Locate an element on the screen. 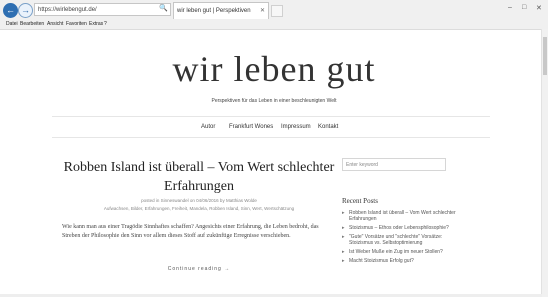 The width and height of the screenshot is (548, 297). read-more-link: Continue reading → is located at coordinates (199, 269).